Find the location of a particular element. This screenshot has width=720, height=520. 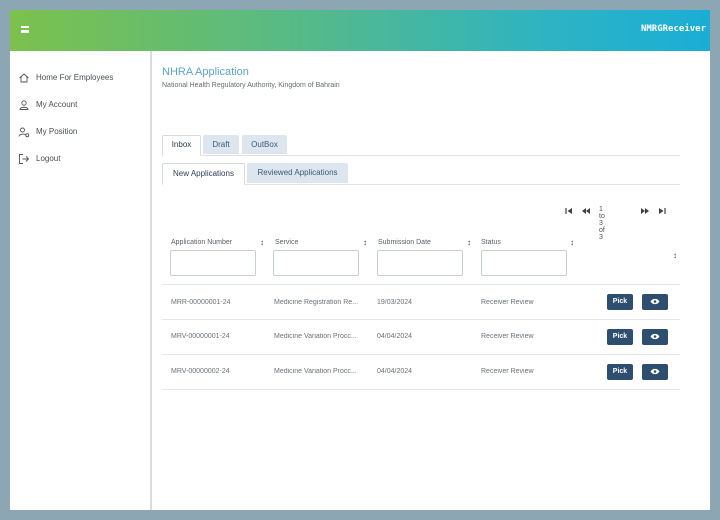

tab-inbox: Inbox is located at coordinates (181, 145).